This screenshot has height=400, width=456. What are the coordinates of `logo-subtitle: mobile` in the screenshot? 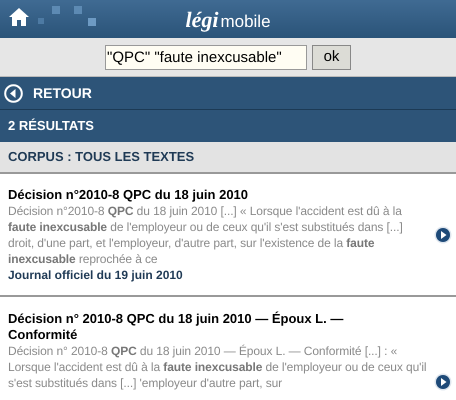 It's located at (245, 21).